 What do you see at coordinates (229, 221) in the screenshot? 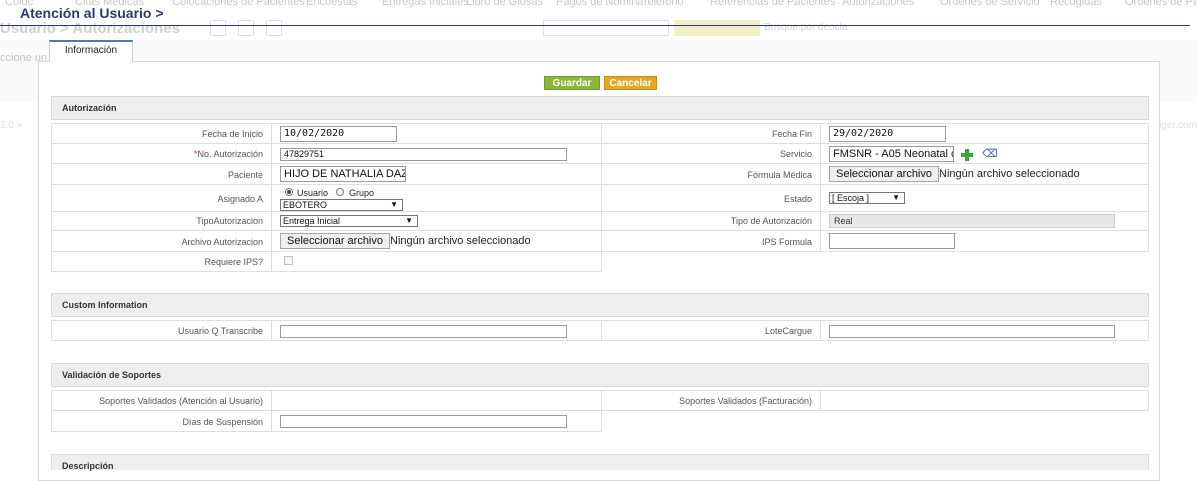
I see `tipo-autorizacion-label: TipoAutorizacion` at bounding box center [229, 221].